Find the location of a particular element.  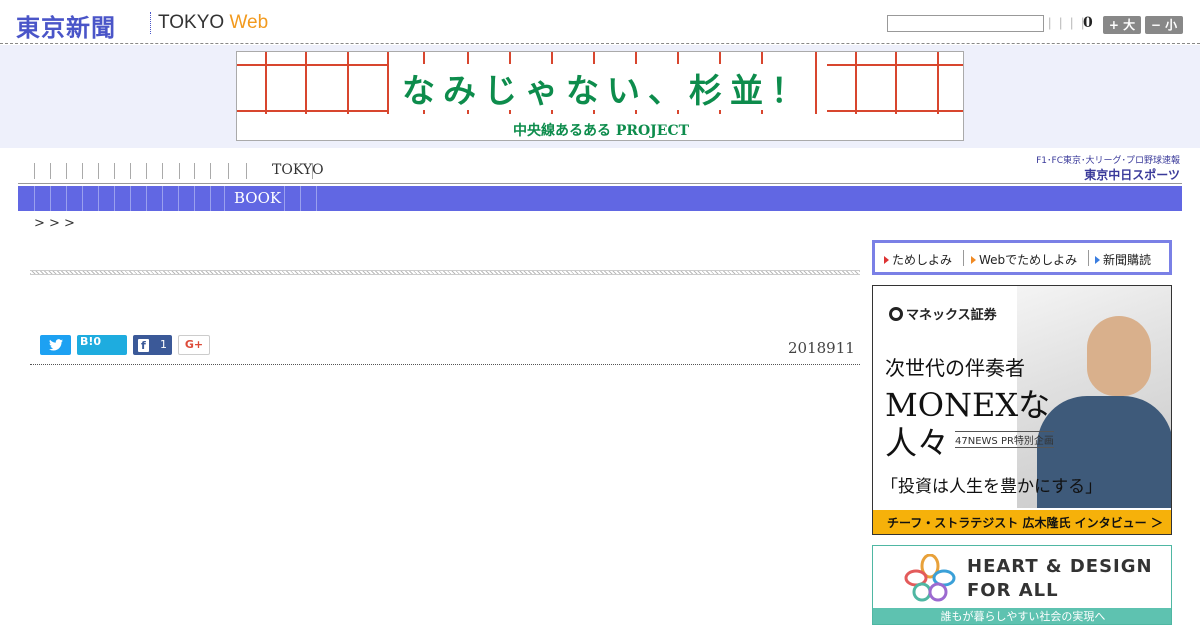

monex-logo-icon is located at coordinates (896, 314).